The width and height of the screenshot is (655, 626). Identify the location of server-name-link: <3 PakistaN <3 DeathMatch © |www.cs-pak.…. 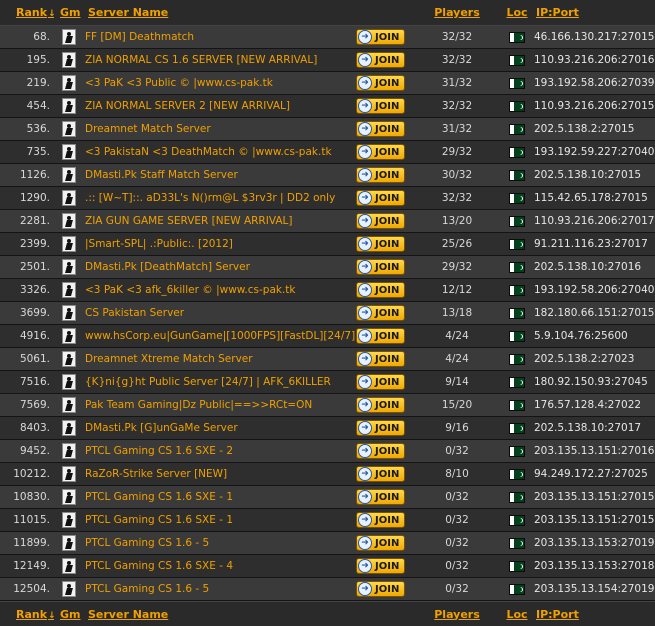
(220, 152).